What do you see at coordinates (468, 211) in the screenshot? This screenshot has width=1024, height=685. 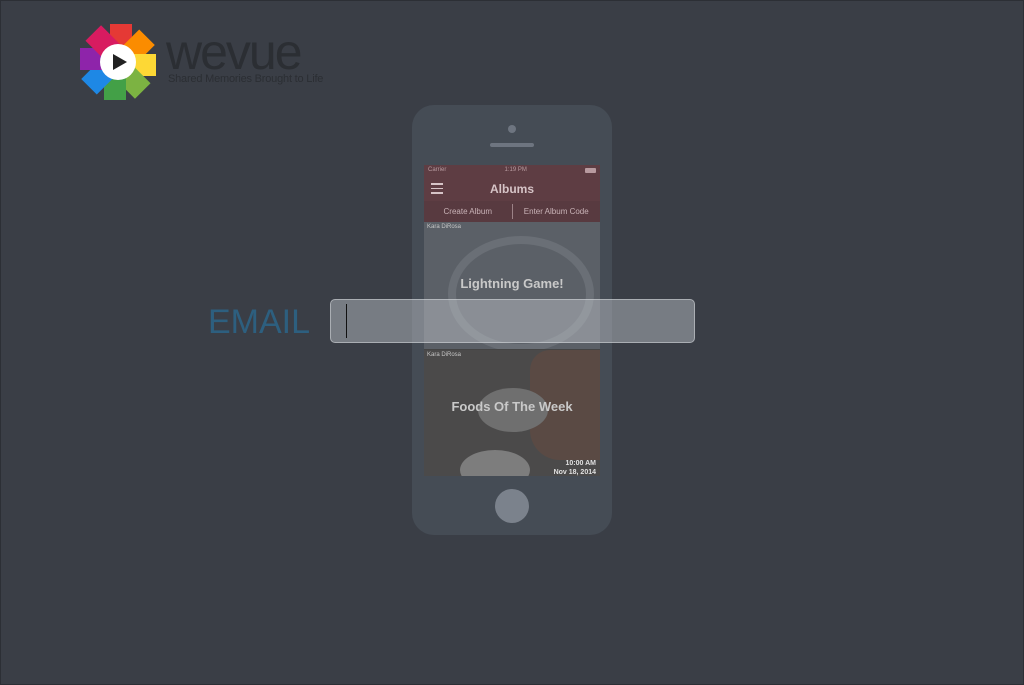 I see `create-album-button: Create Album` at bounding box center [468, 211].